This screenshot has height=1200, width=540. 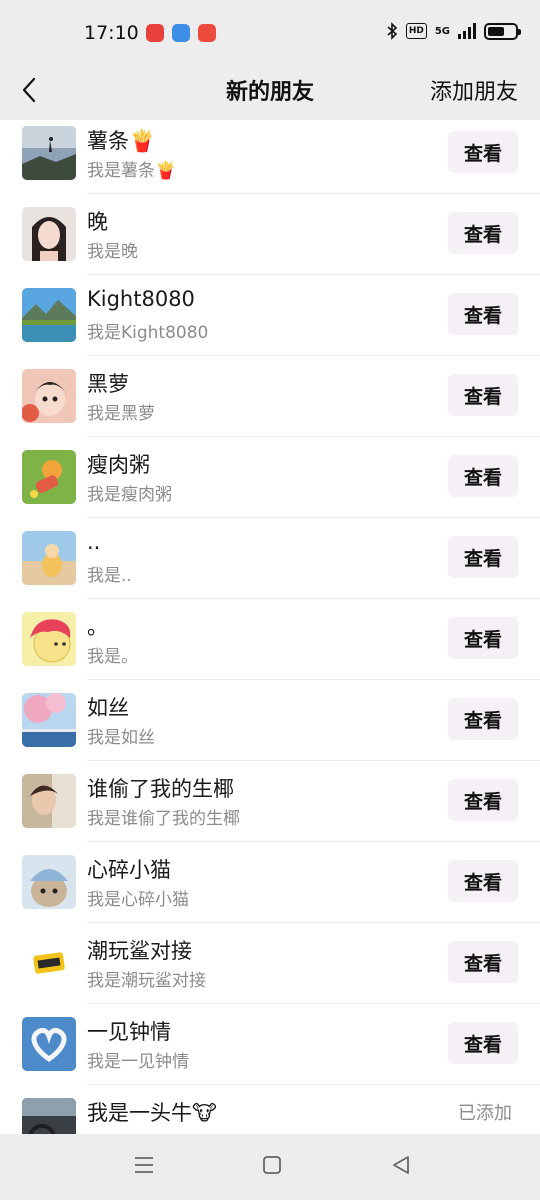 I want to click on friend-message: 我是谁偷了我的生椰, so click(x=163, y=819).